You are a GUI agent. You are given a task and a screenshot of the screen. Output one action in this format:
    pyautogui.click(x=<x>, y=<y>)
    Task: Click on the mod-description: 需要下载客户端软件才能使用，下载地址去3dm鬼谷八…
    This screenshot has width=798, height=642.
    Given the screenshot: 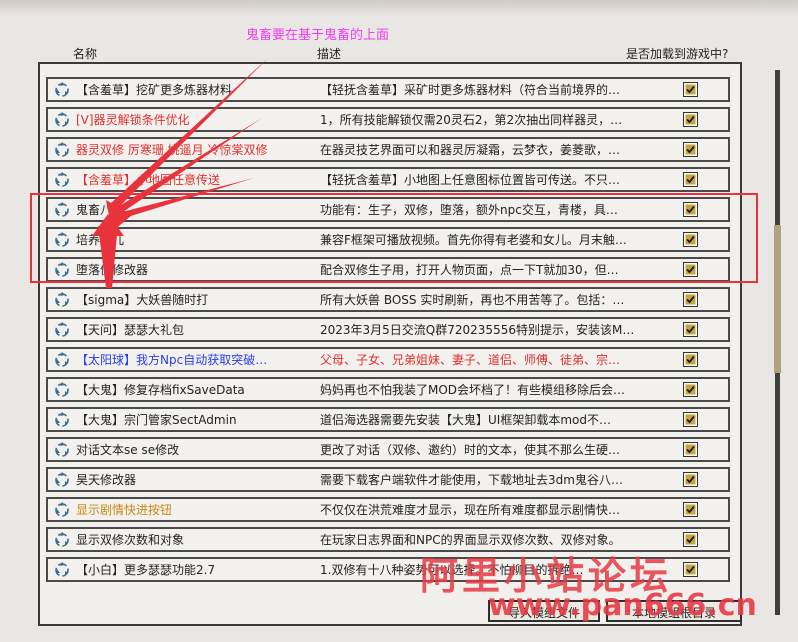 What is the action you would take?
    pyautogui.click(x=471, y=480)
    